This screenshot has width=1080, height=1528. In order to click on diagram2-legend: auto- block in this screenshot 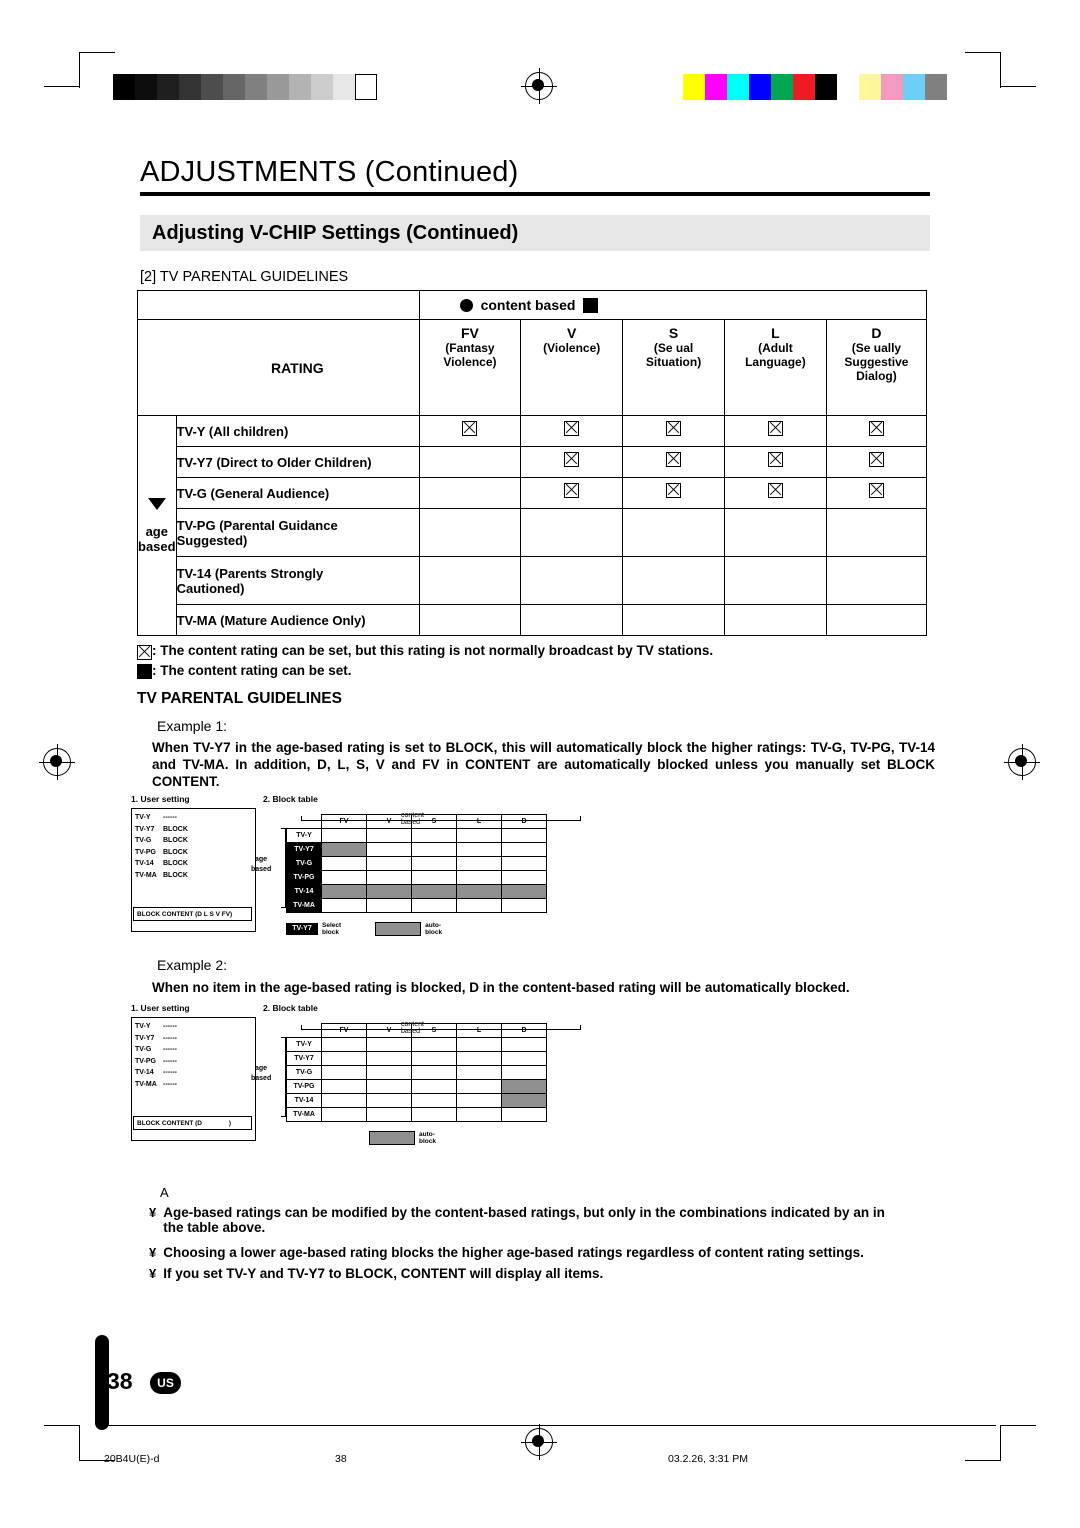, I will do `click(402, 1138)`.